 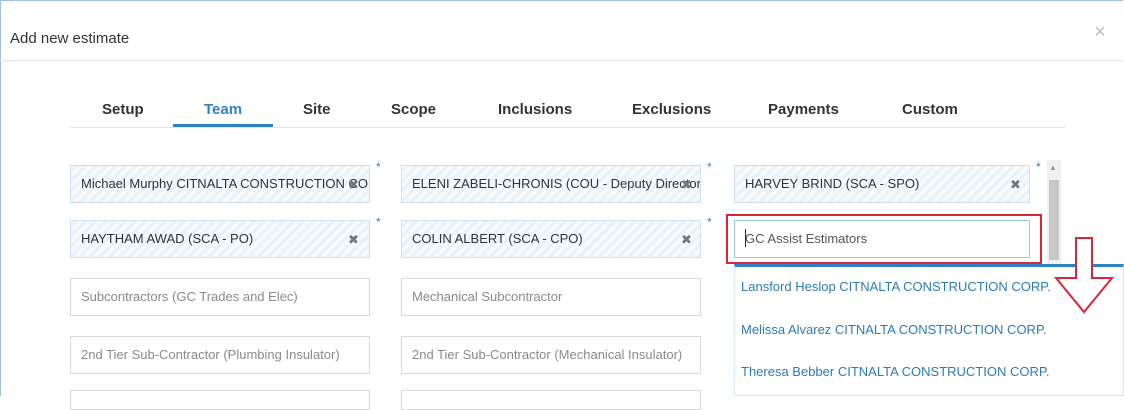 What do you see at coordinates (930, 109) in the screenshot?
I see `tab-custom: Custom` at bounding box center [930, 109].